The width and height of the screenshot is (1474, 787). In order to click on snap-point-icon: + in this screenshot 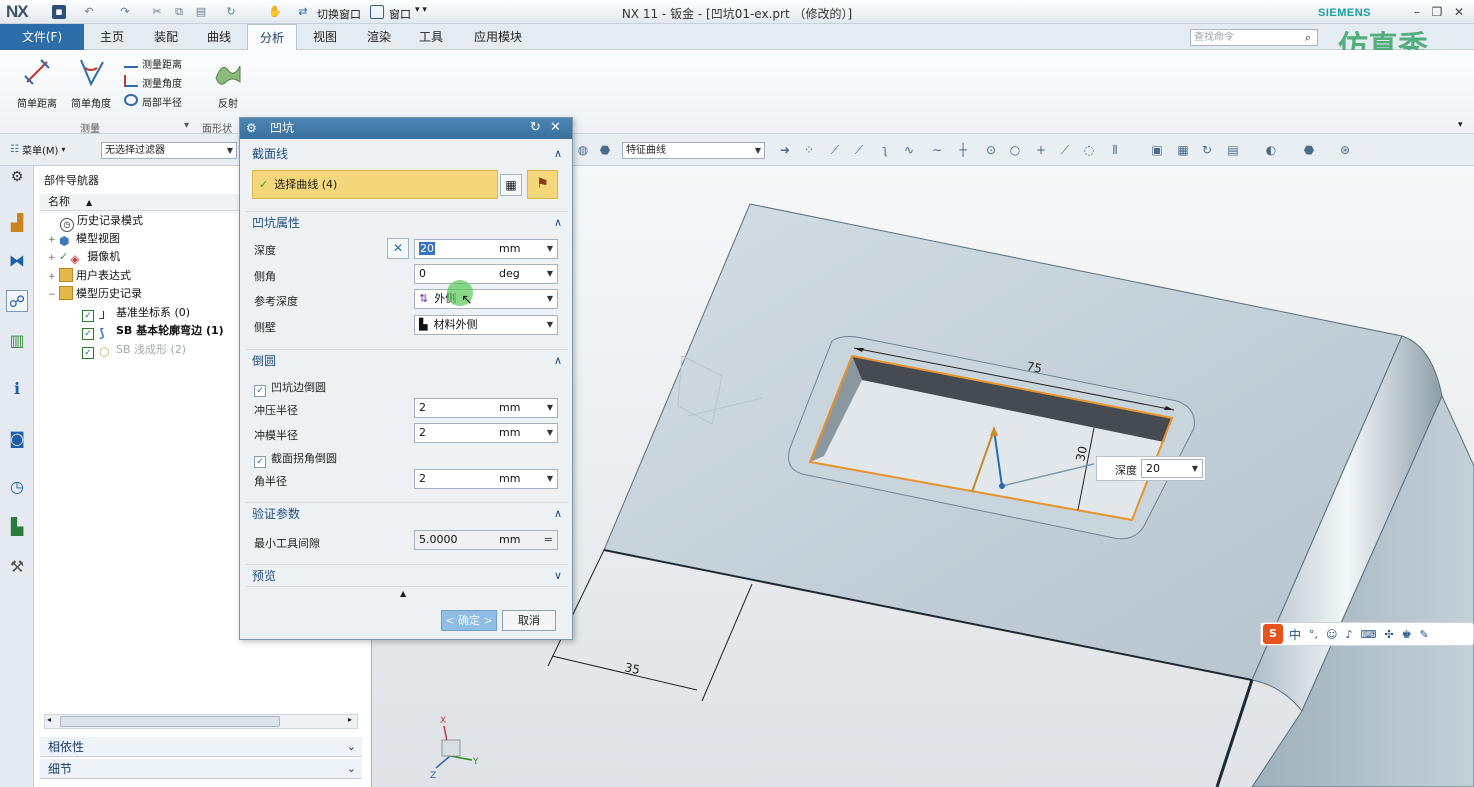, I will do `click(1041, 150)`.